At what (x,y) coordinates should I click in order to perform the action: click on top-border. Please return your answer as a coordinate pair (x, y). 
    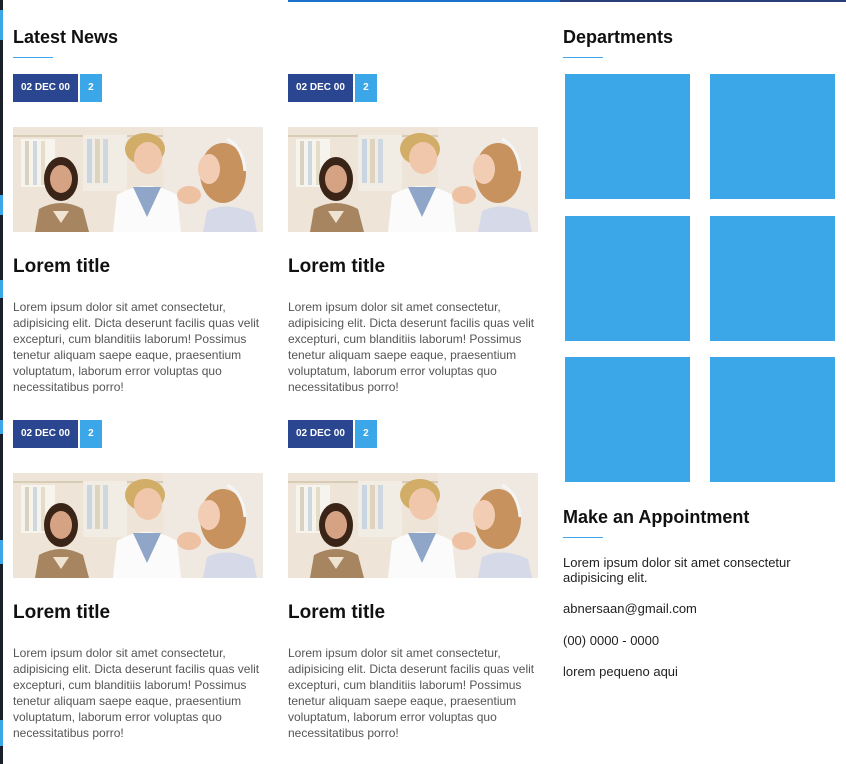
    Looking at the image, I should click on (423, 1).